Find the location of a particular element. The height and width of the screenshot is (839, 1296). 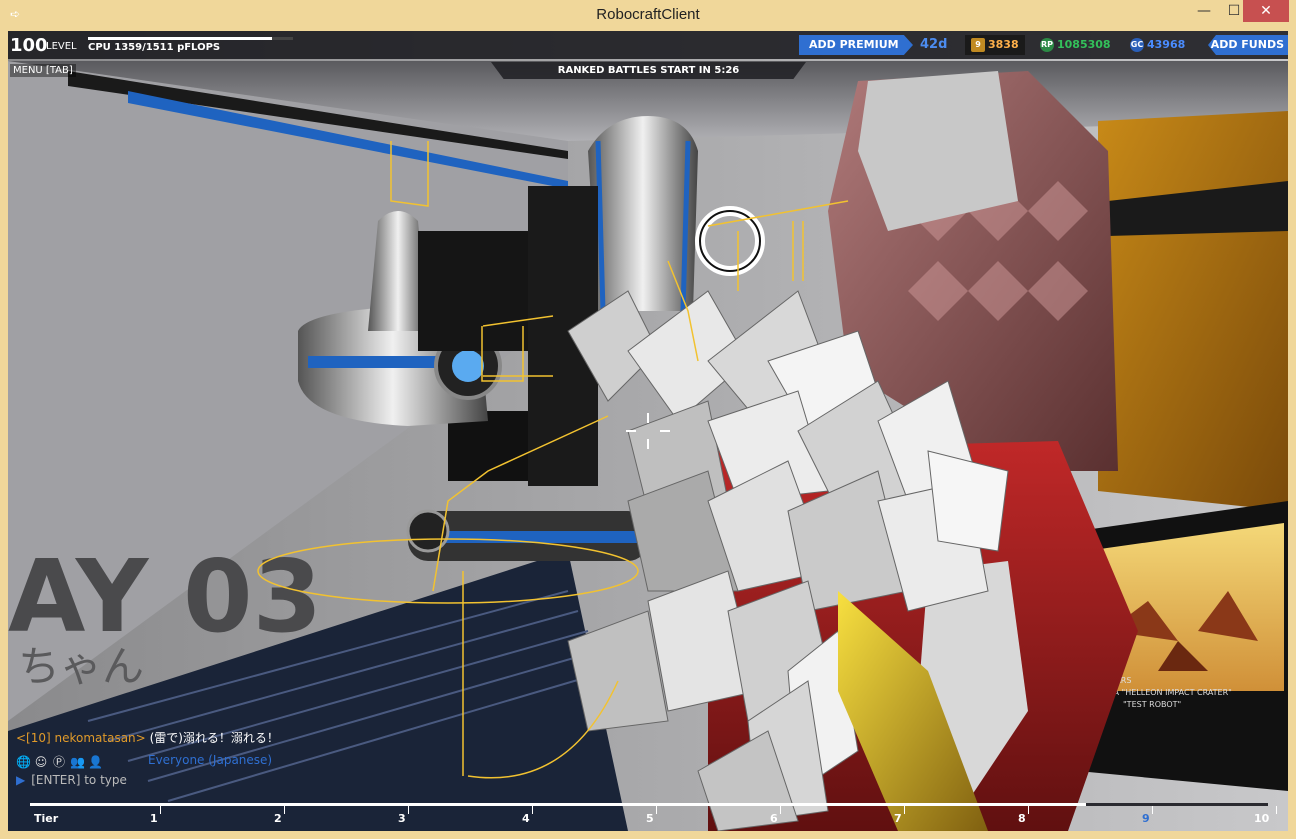

tier-tick-label: 5 is located at coordinates (650, 818).